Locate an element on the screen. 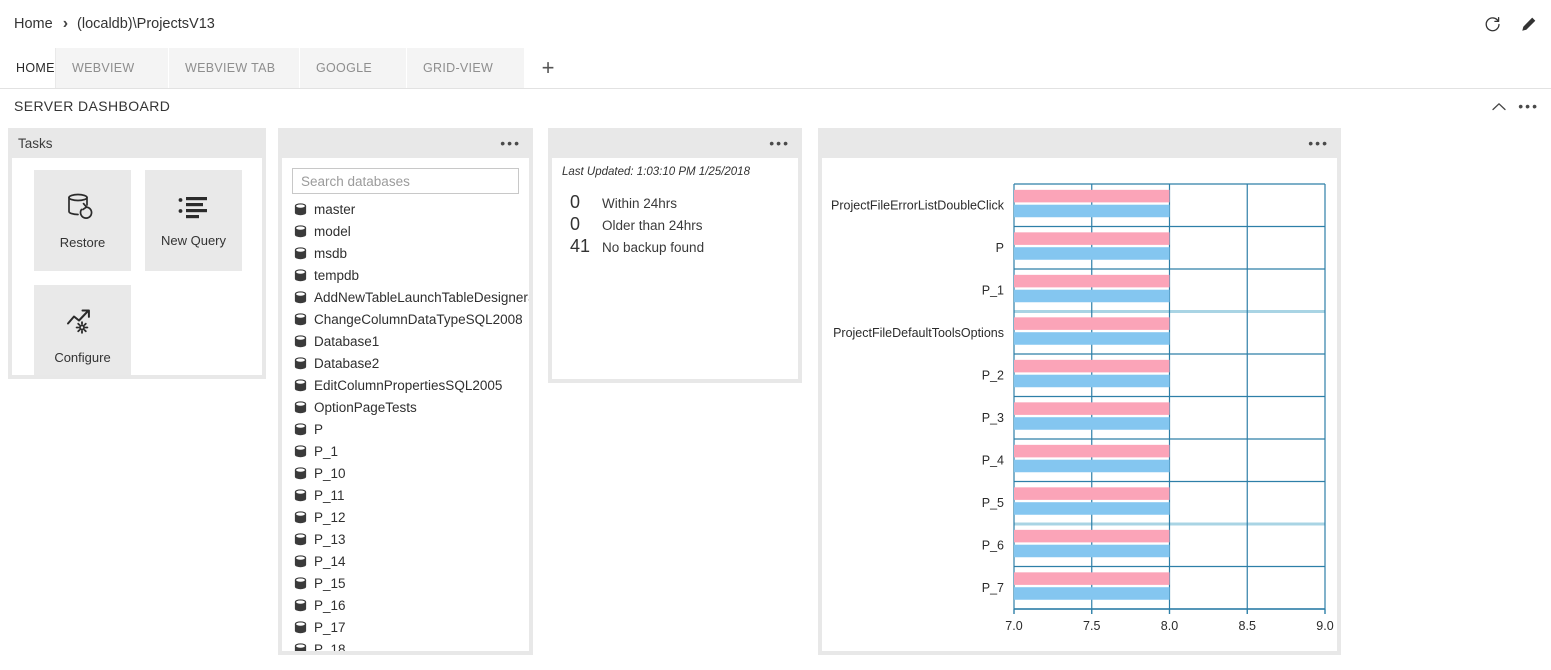 This screenshot has height=670, width=1551. database-list-item: P_16 is located at coordinates (411, 605).